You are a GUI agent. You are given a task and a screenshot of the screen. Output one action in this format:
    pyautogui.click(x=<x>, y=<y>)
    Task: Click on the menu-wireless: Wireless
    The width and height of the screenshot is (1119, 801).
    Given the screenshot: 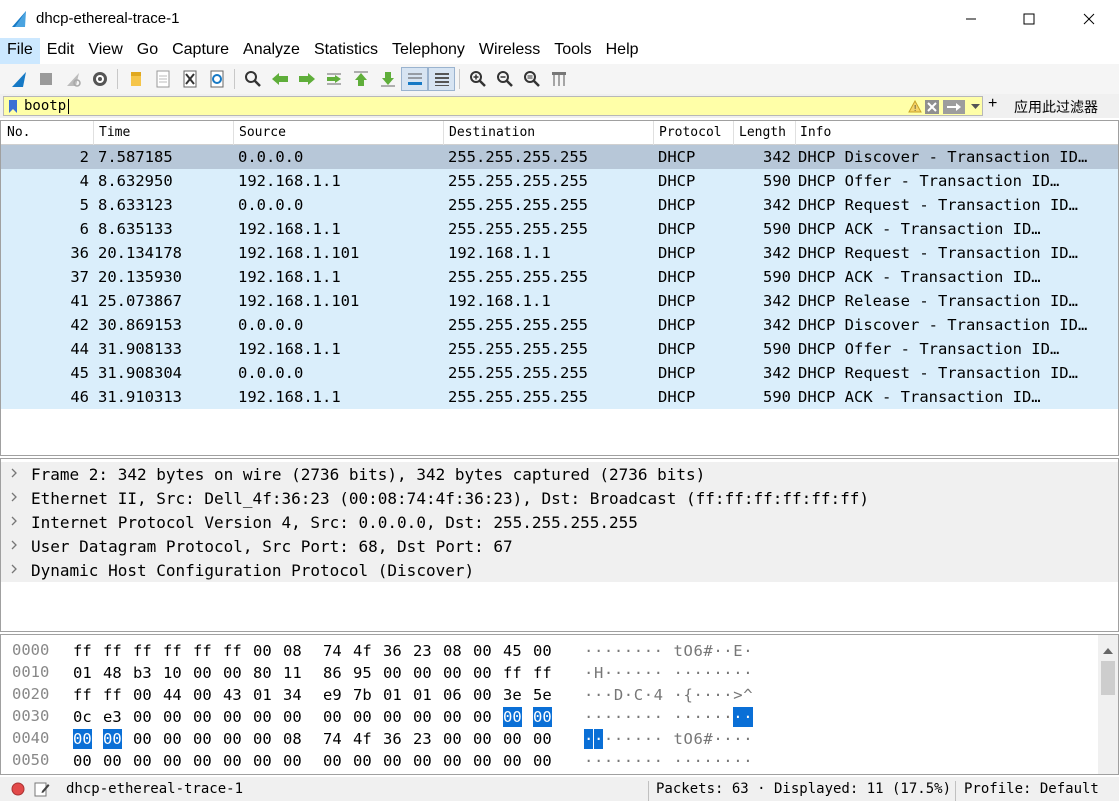 What is the action you would take?
    pyautogui.click(x=509, y=51)
    